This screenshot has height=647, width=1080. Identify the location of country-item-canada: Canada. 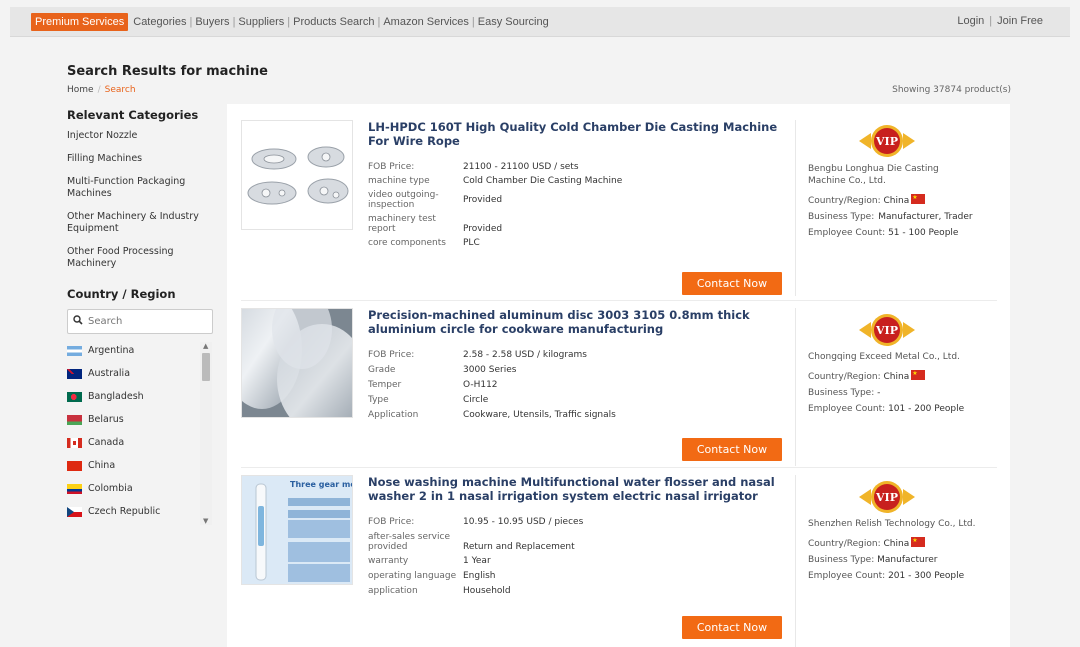
(140, 442).